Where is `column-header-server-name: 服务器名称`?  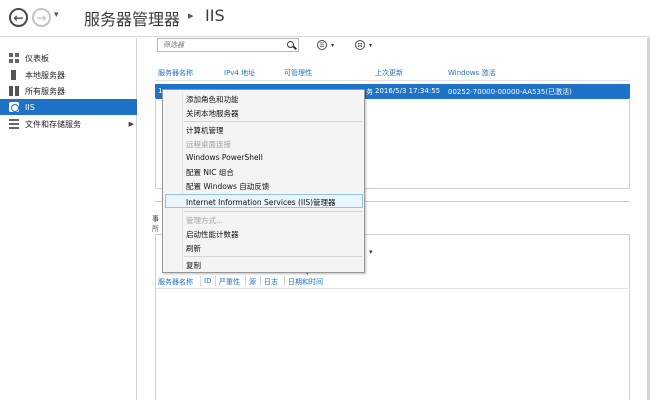 column-header-server-name: 服务器名称 is located at coordinates (175, 73).